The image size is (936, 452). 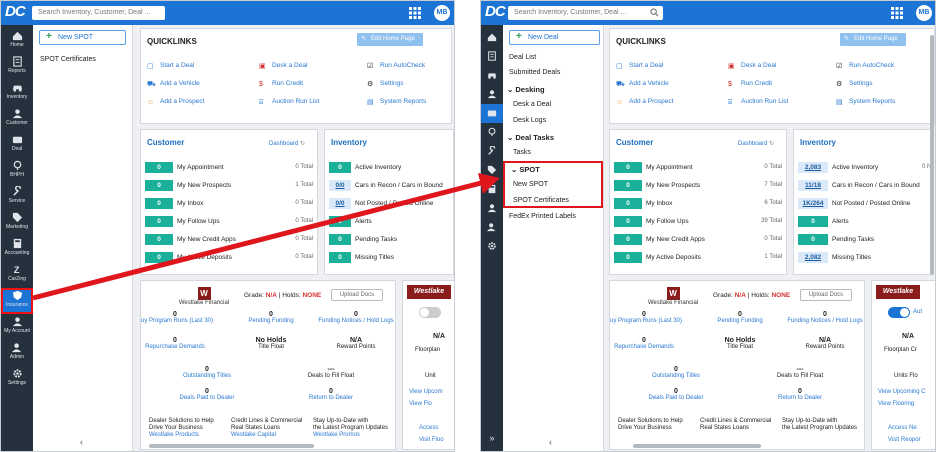 I want to click on sidebar-item-gear, so click(x=492, y=246).